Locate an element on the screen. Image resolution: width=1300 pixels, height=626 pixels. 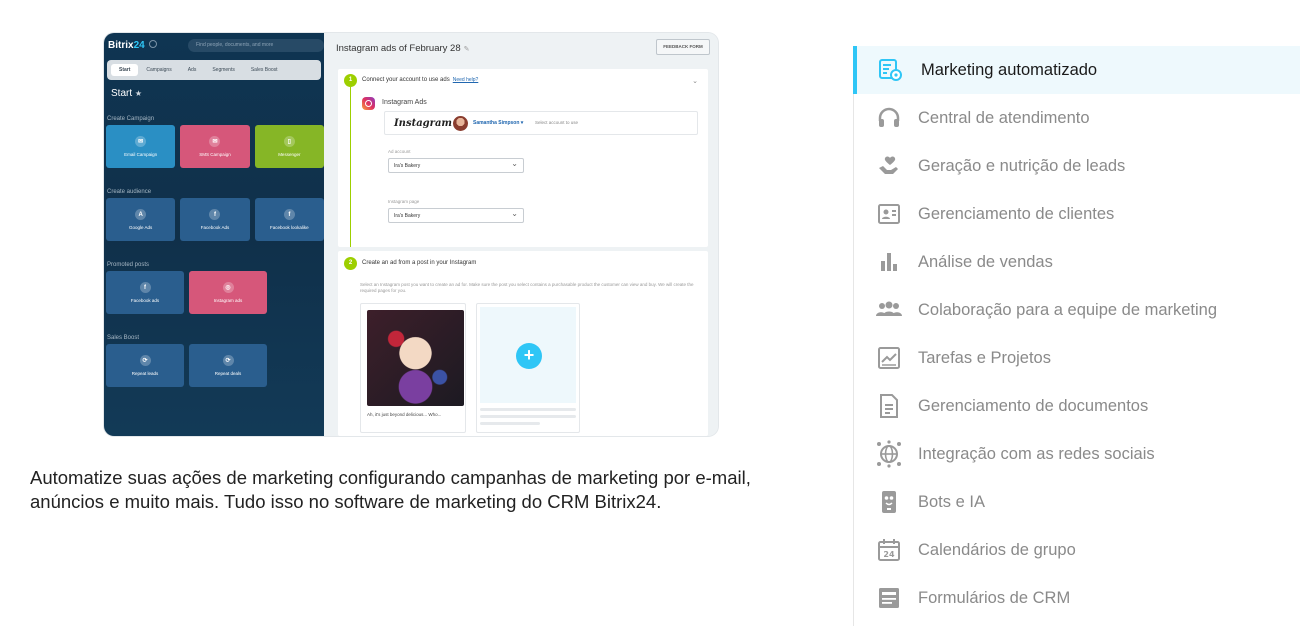
menu-item-marketing-automatizado: Marketing automatizado is located at coordinates (1076, 70).